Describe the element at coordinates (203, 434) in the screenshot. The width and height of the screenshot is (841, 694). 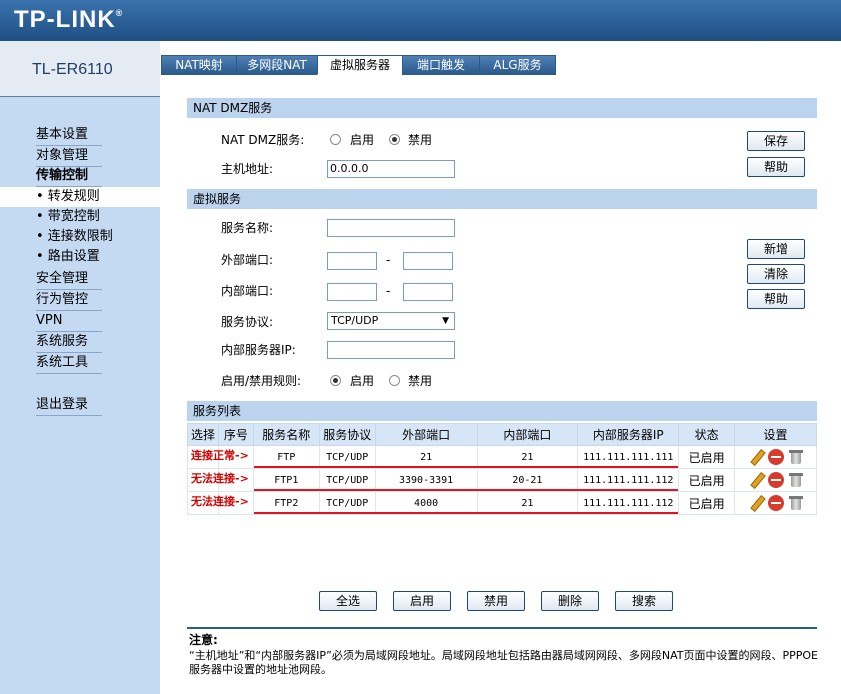
I see `col-select: 选择` at that location.